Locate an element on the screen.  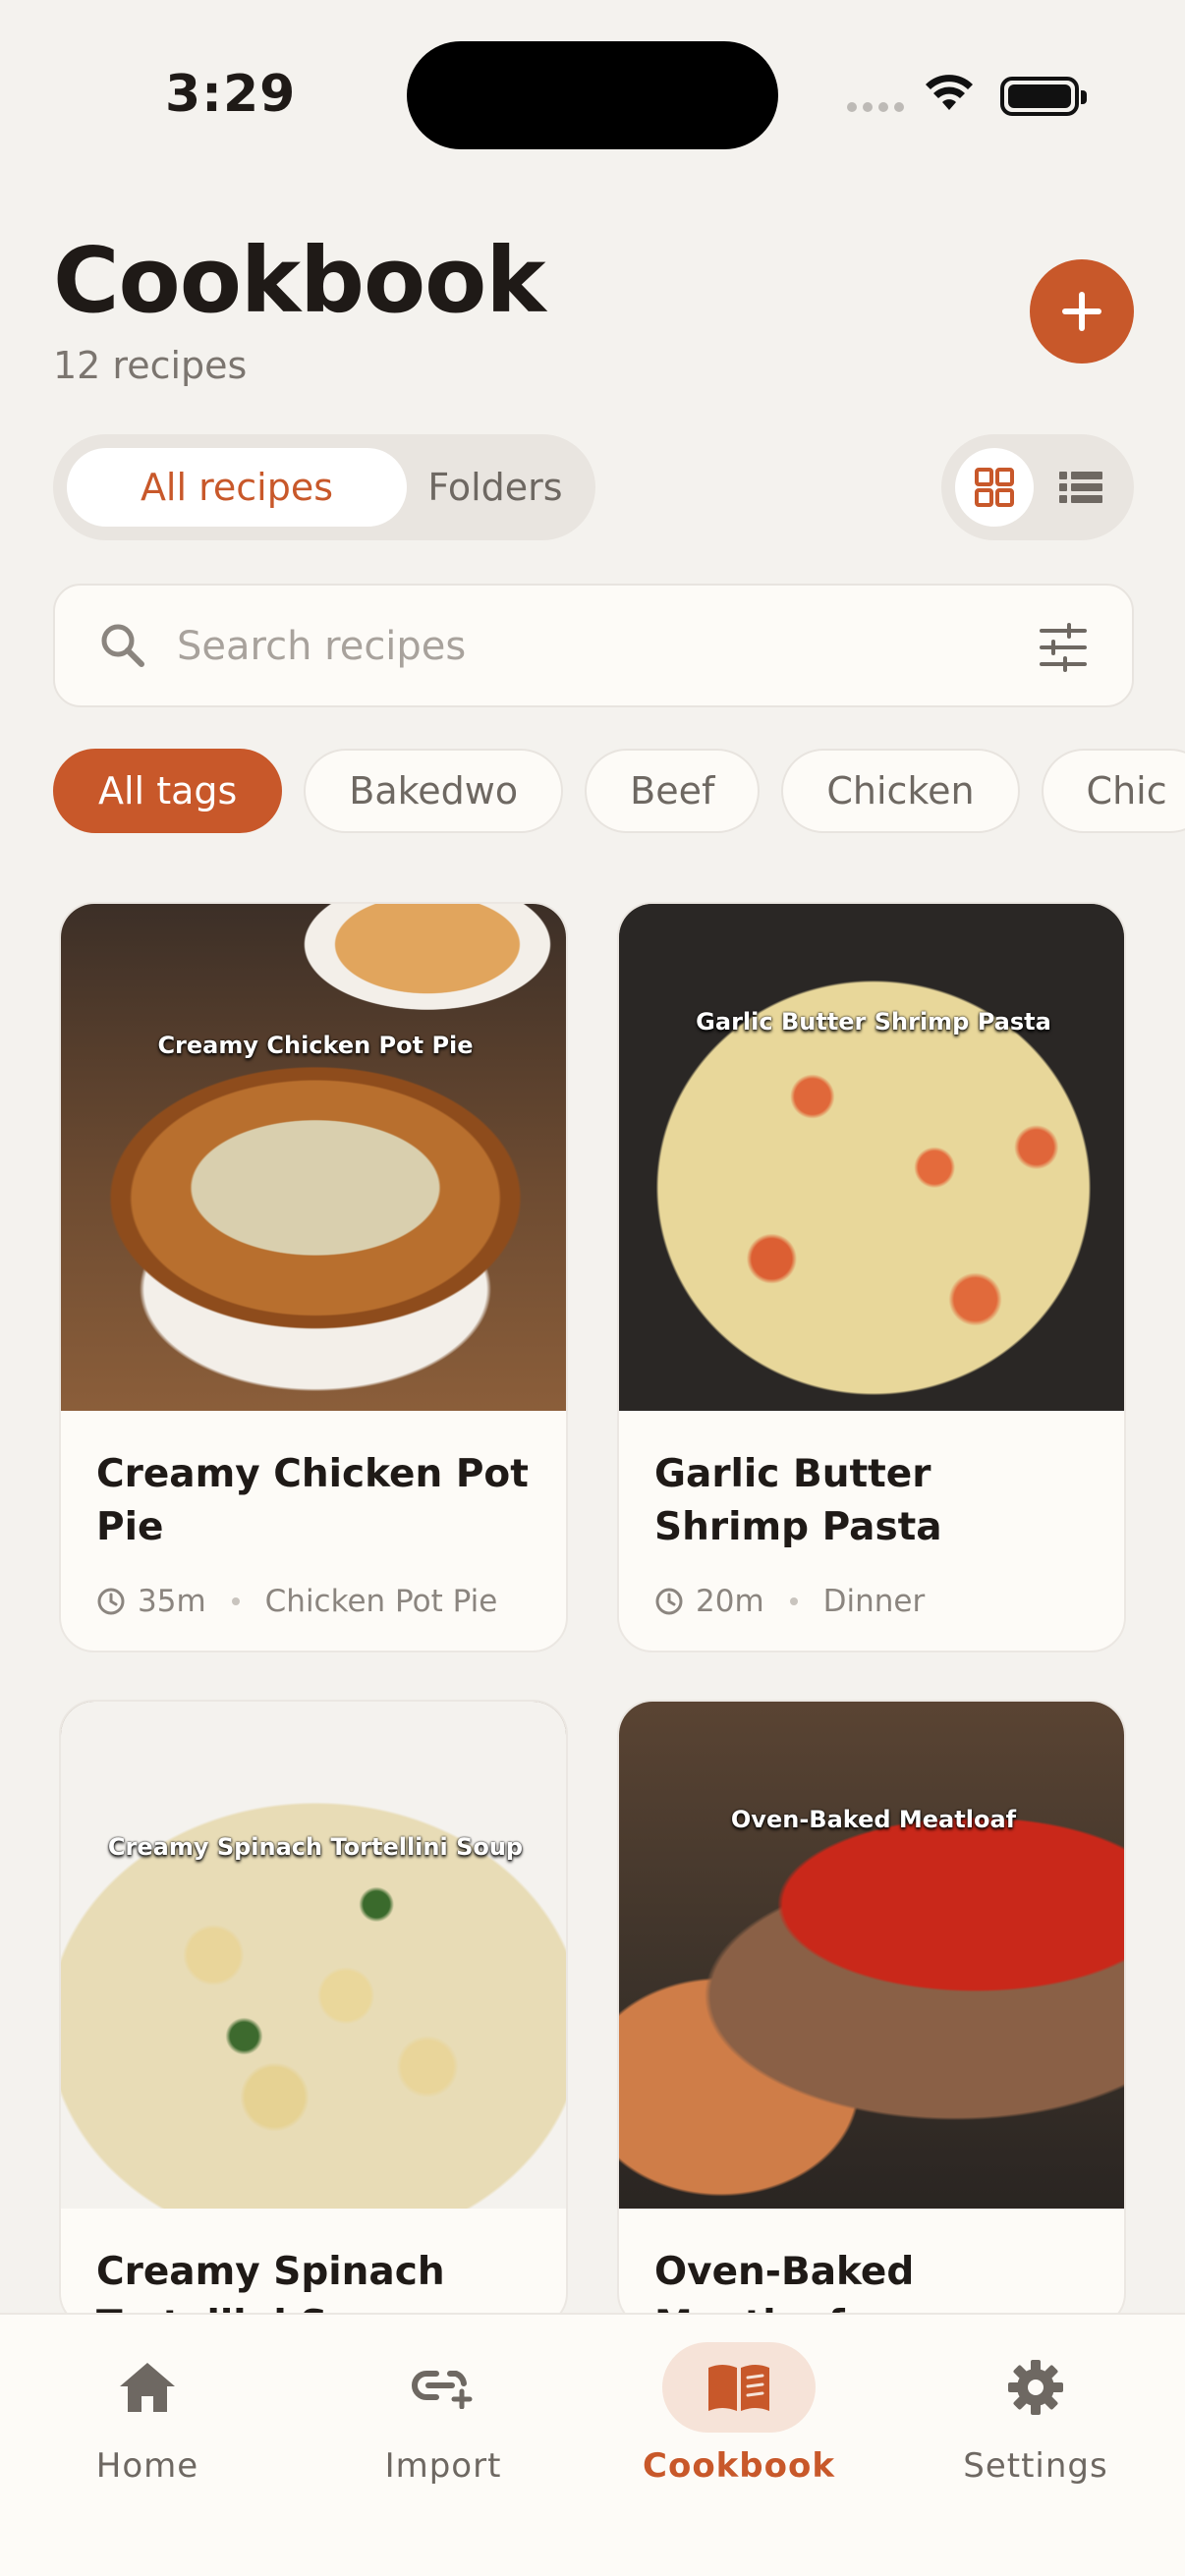
recipe-card: Oven-Baked Meatloaf Oven-Baked Meatloaf is located at coordinates (872, 2014).